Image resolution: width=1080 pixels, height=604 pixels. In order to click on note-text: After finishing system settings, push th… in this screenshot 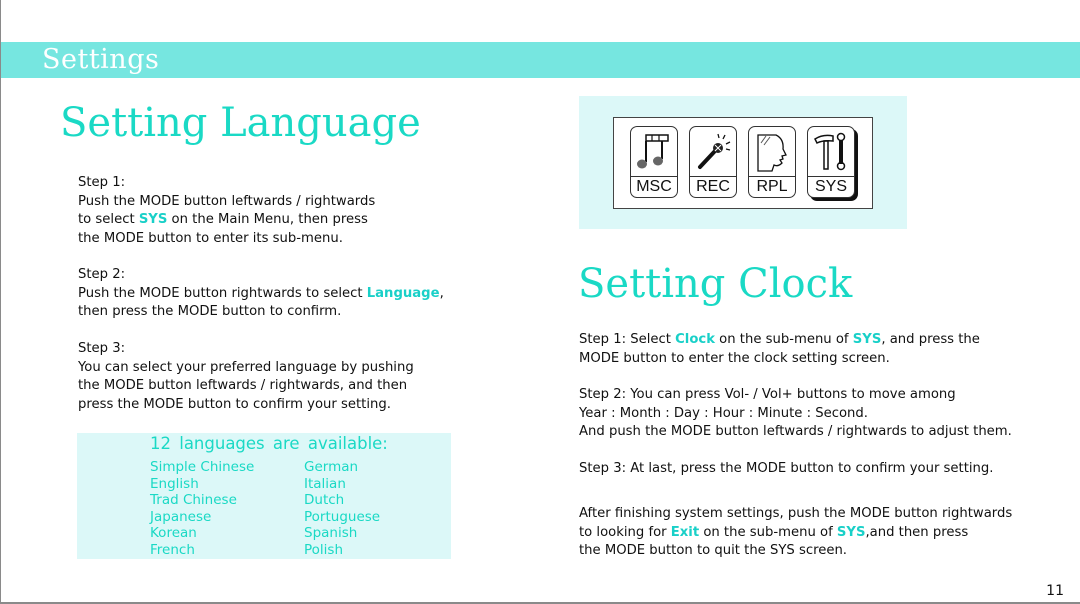, I will do `click(796, 513)`.